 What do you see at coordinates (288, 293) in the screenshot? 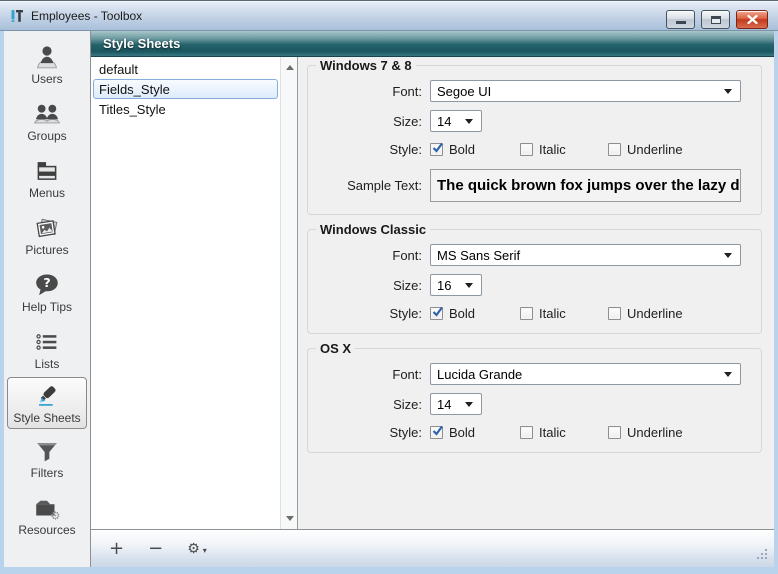
I see `list-scrollbar` at bounding box center [288, 293].